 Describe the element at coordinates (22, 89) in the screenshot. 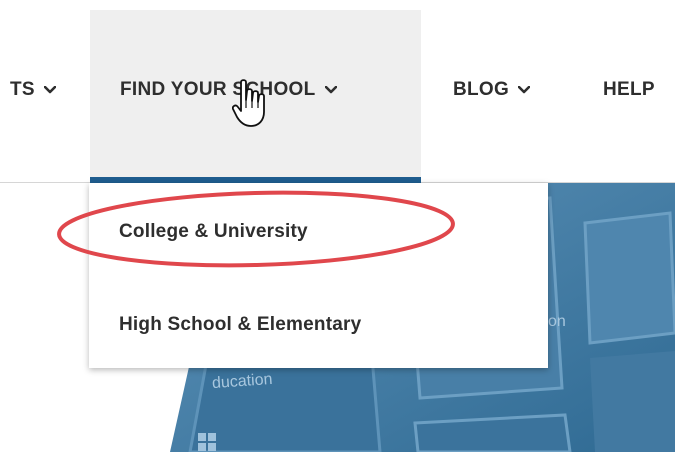

I see `nav-item-label: TS` at that location.